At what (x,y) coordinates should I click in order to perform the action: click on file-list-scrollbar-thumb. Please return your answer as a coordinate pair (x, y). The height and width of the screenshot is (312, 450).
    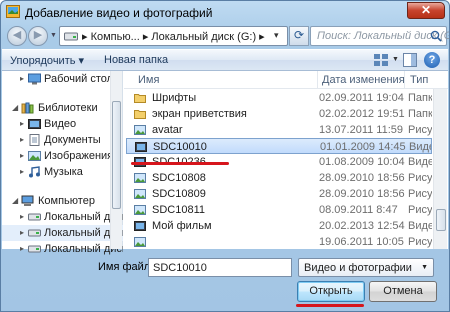
    Looking at the image, I should click on (441, 220).